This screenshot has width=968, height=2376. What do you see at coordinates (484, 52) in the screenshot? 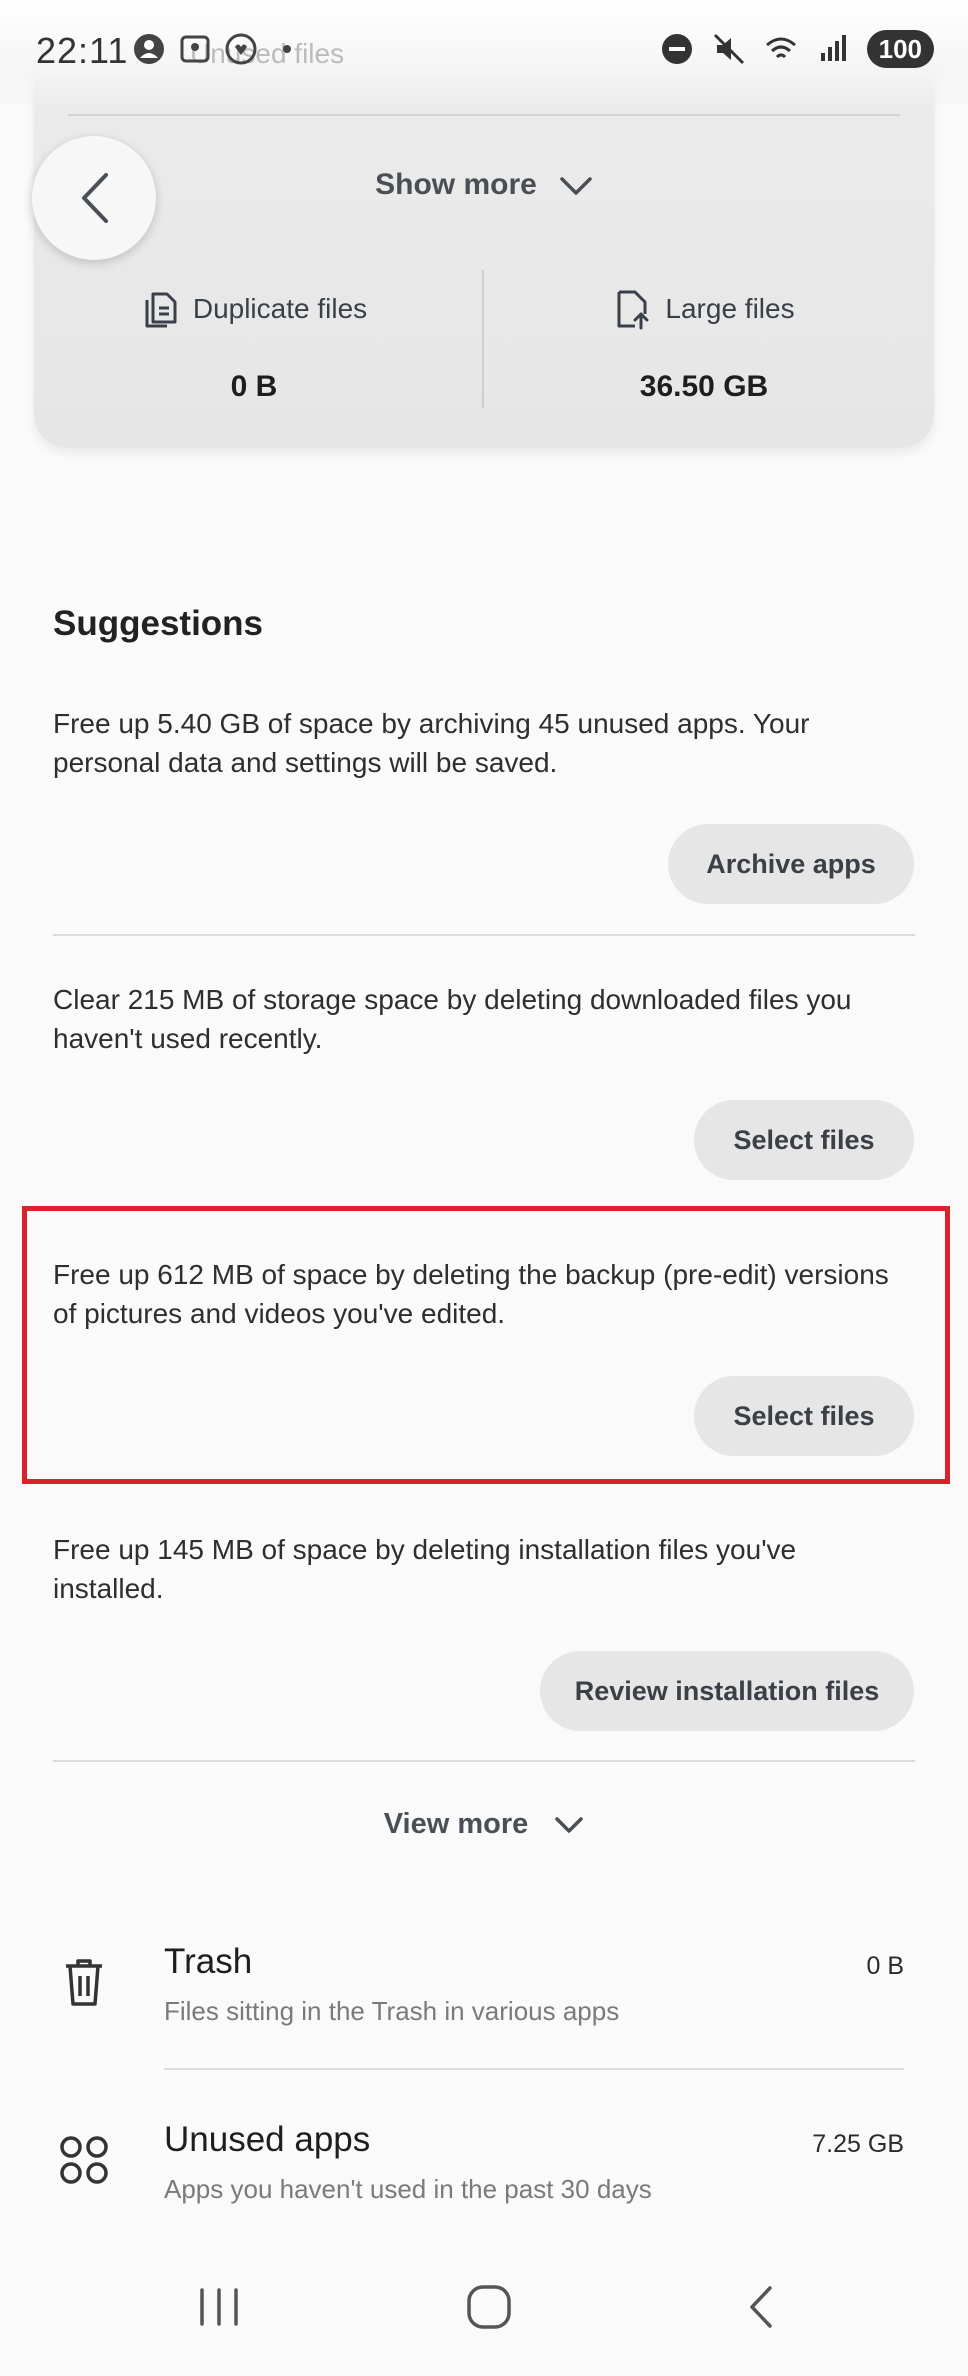
I see `status-bar: 22:11 Unused files 100` at bounding box center [484, 52].